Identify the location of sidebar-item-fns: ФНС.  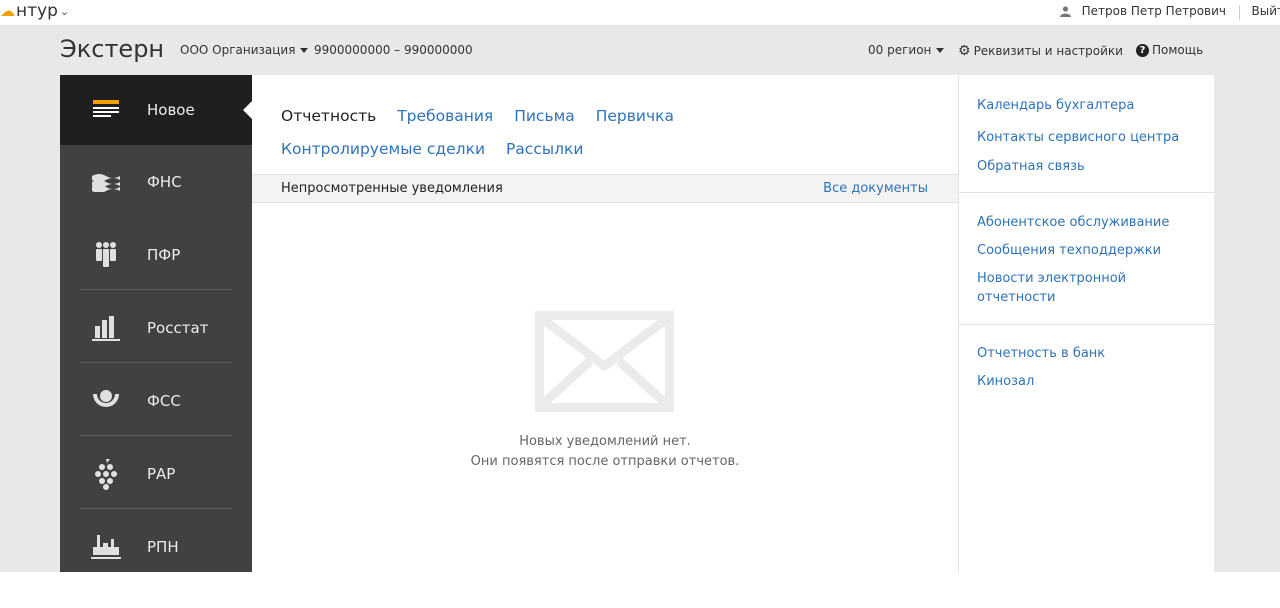
(156, 181).